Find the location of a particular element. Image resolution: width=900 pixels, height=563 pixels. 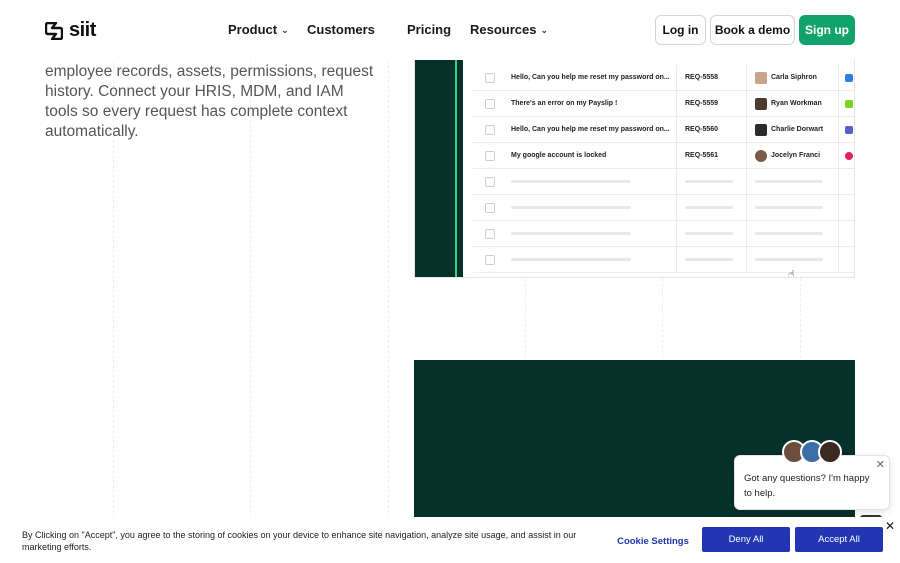

assignee-name: Ryan Workman is located at coordinates (796, 103).